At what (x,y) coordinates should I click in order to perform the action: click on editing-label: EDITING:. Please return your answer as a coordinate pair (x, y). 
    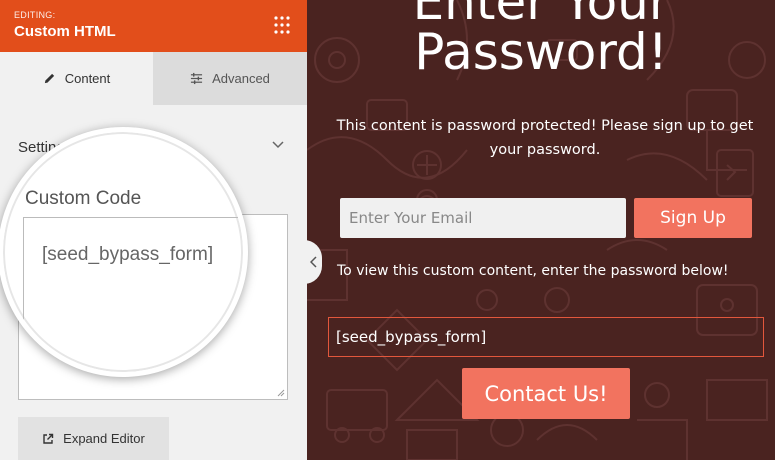
    Looking at the image, I should click on (35, 15).